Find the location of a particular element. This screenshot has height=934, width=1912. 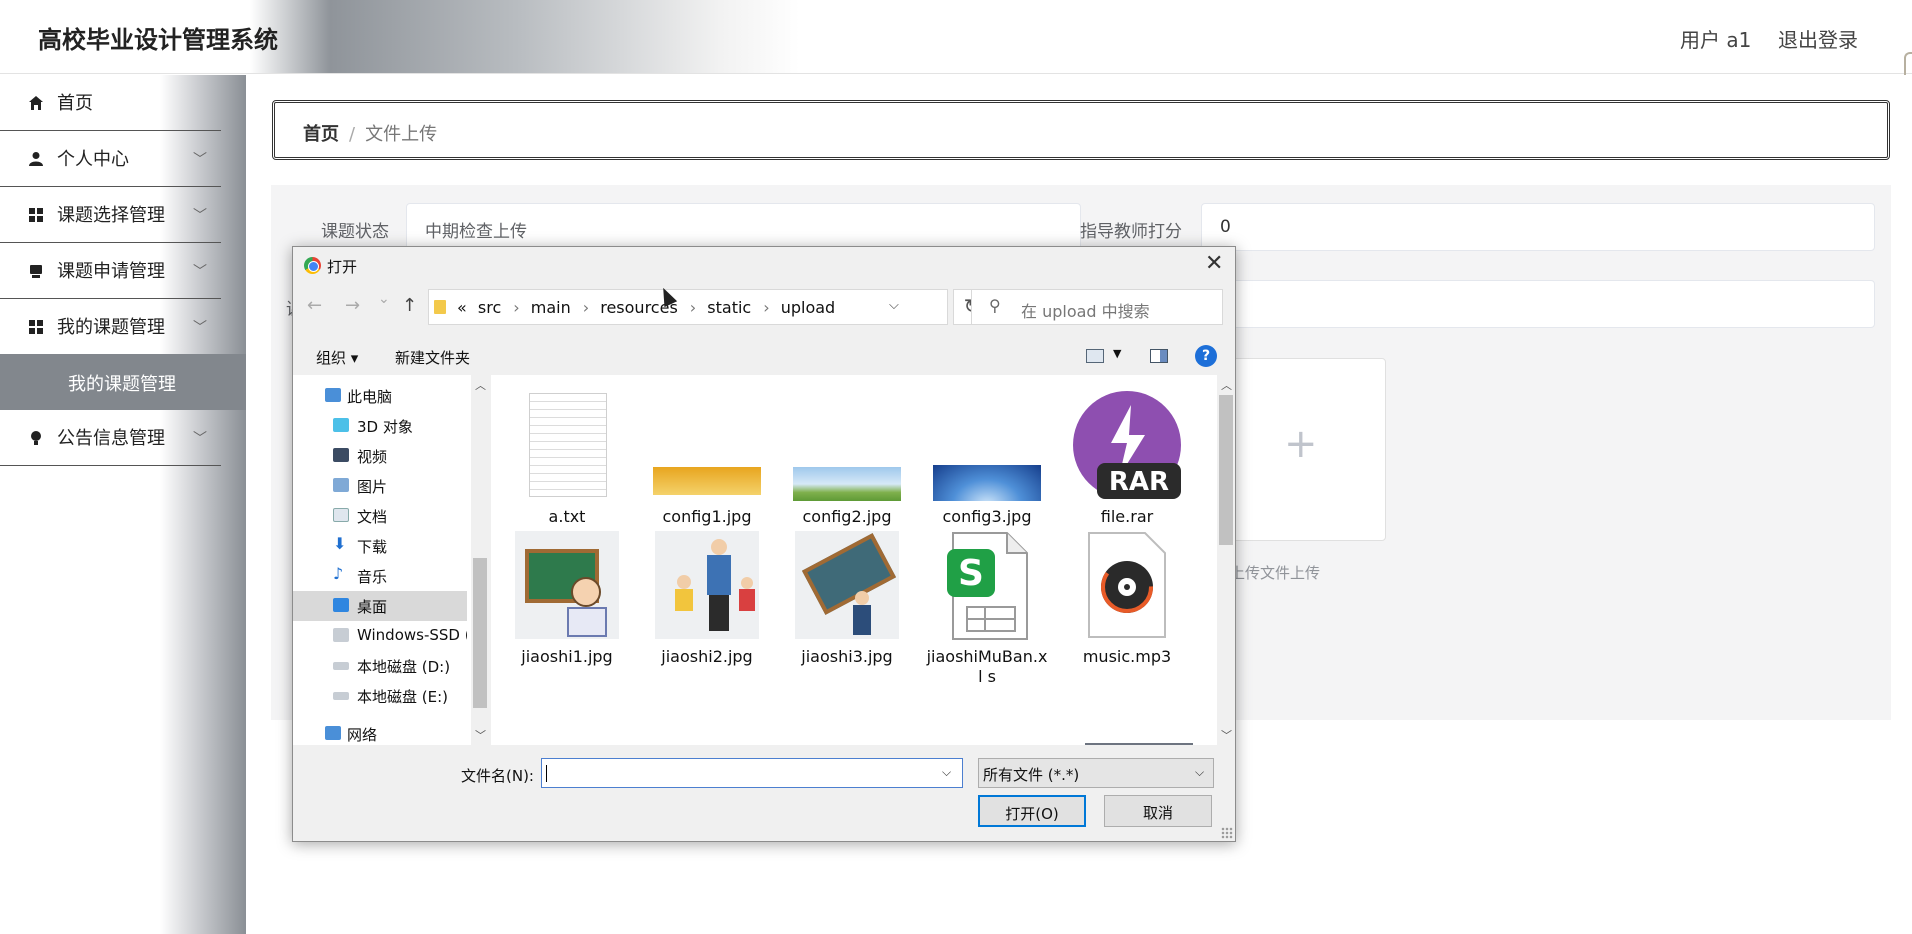

tree-item-windows-ssd: Windows-SSD ( is located at coordinates (380, 636).